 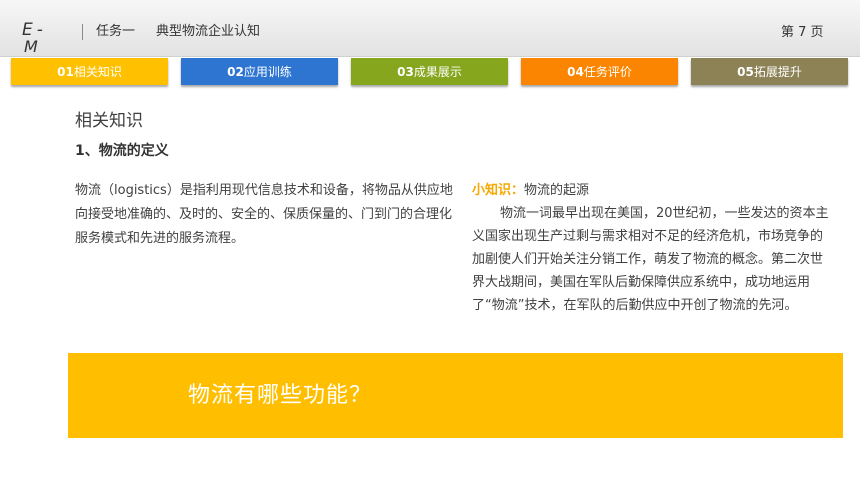 What do you see at coordinates (109, 121) in the screenshot?
I see `section-title: 相关知识` at bounding box center [109, 121].